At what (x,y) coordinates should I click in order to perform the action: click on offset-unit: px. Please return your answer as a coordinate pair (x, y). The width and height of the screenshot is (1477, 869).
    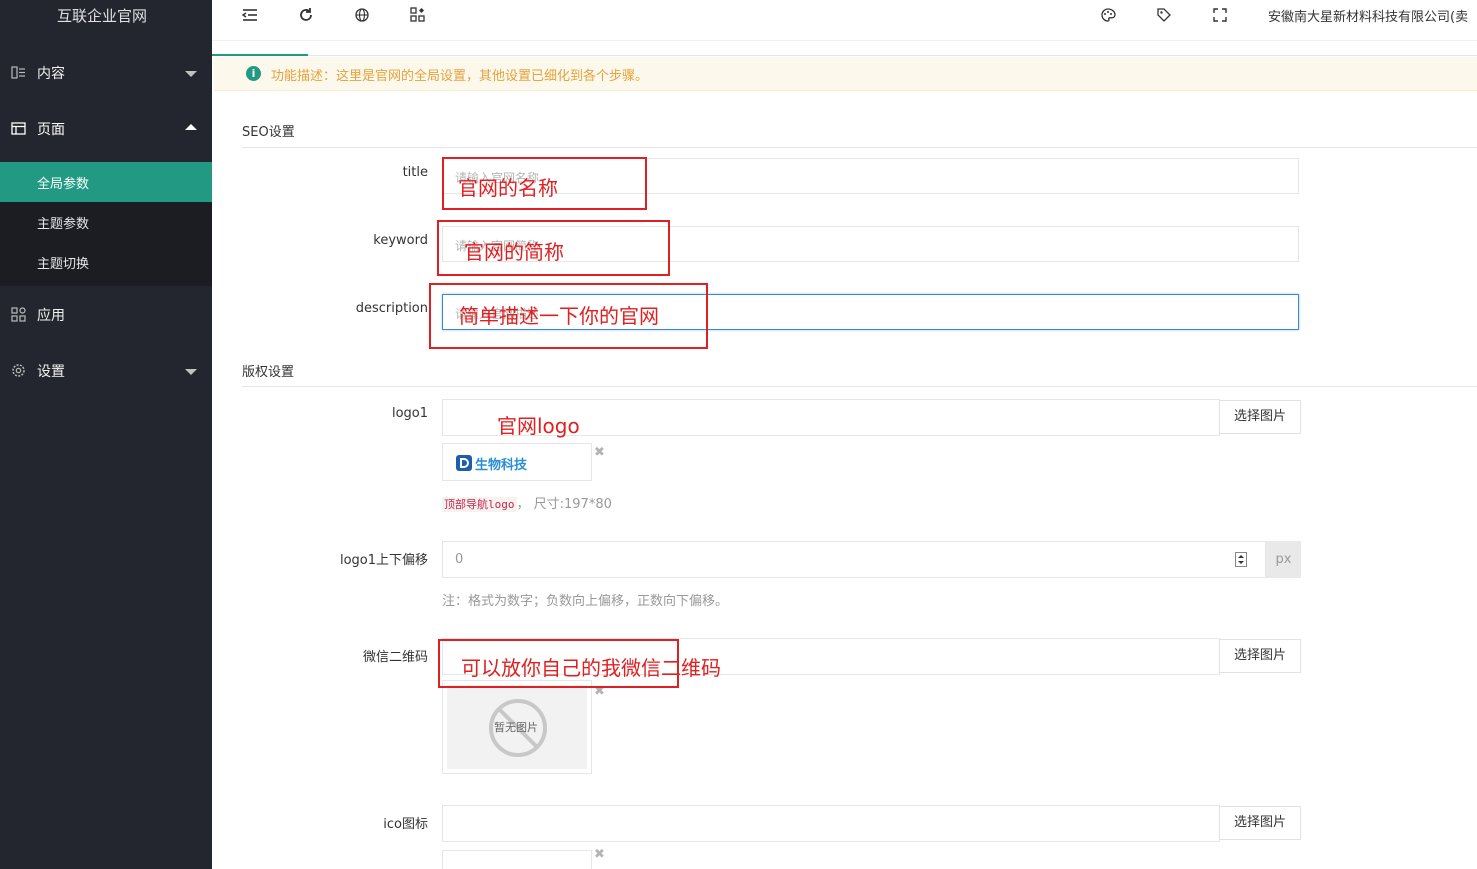
    Looking at the image, I should click on (1283, 559).